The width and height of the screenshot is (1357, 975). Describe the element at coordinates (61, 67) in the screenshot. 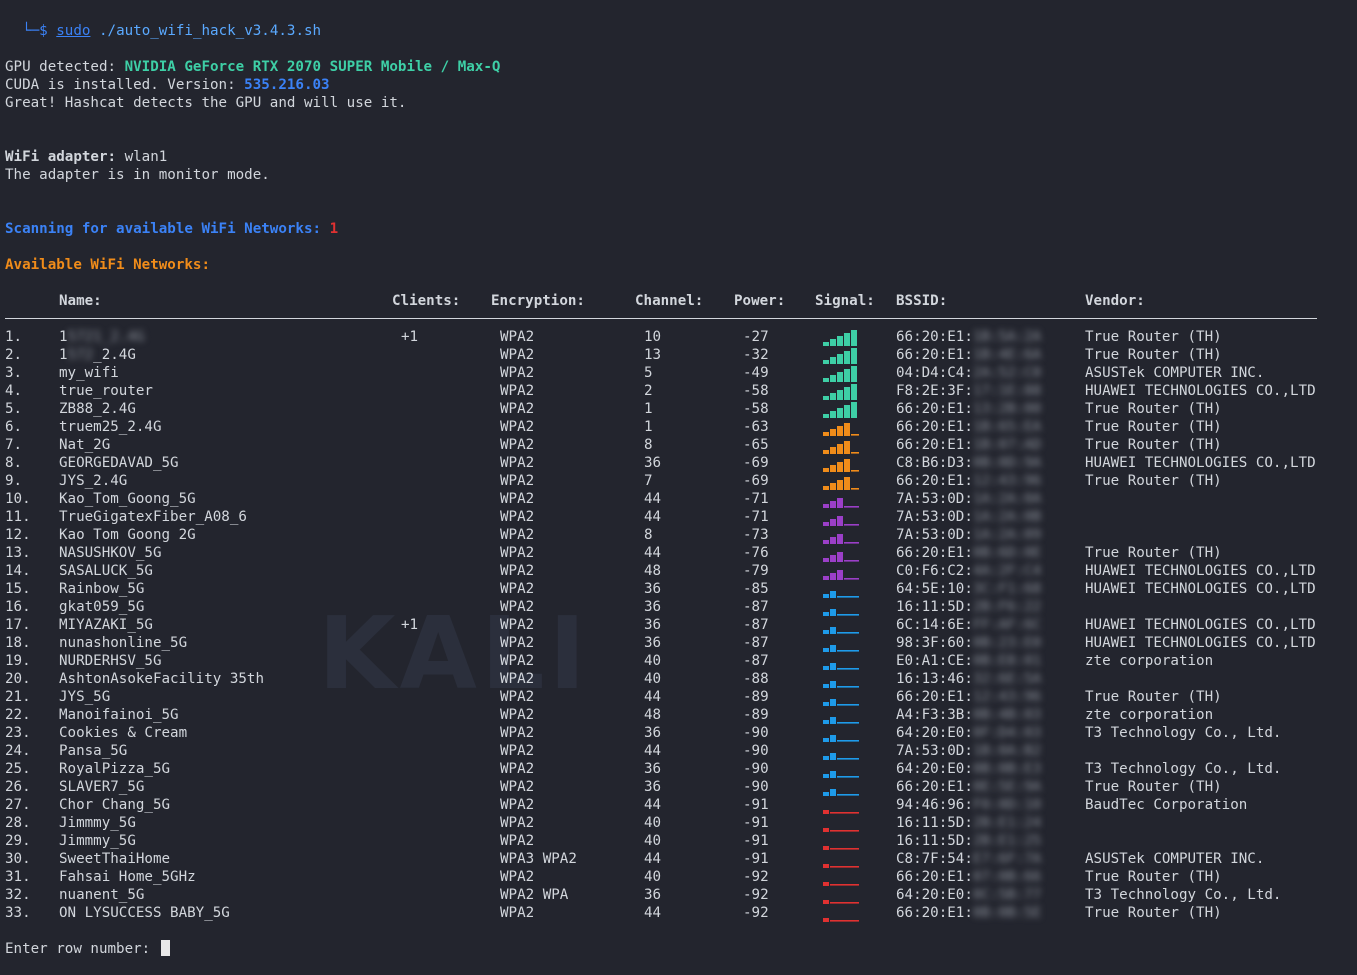

I see `gpu-label: GPU detected:` at that location.